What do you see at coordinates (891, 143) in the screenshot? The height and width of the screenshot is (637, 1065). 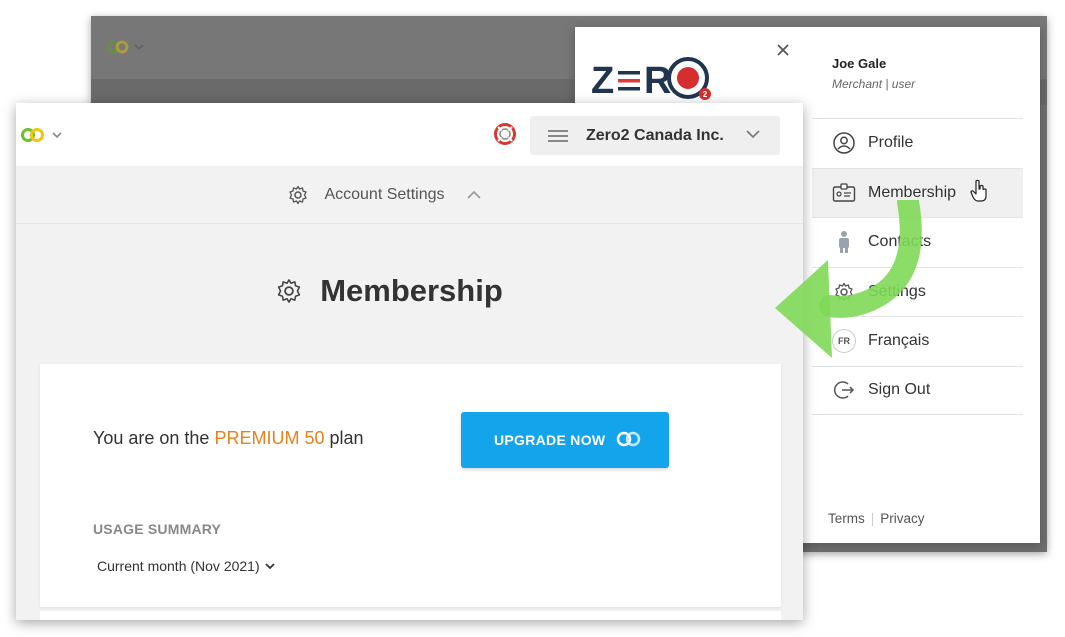 I see `menu-item-label: Profile` at bounding box center [891, 143].